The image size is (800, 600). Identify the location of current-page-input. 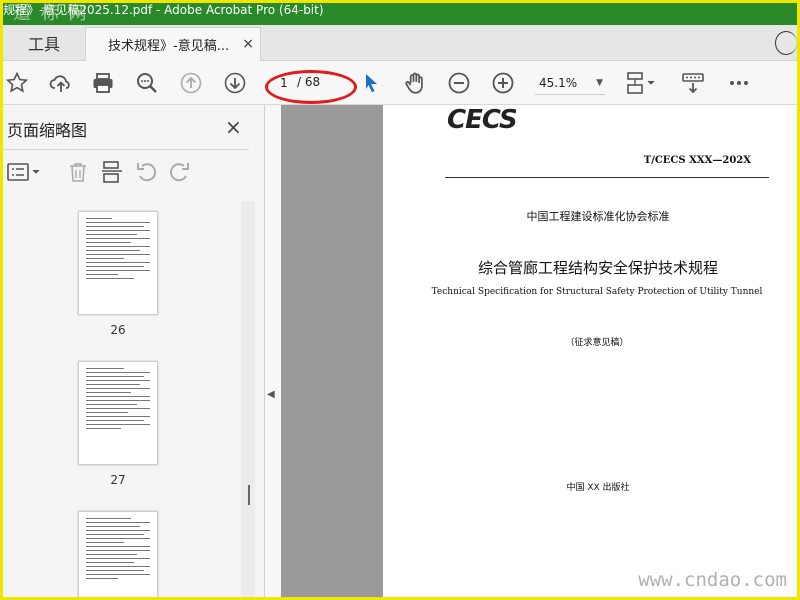
(284, 83).